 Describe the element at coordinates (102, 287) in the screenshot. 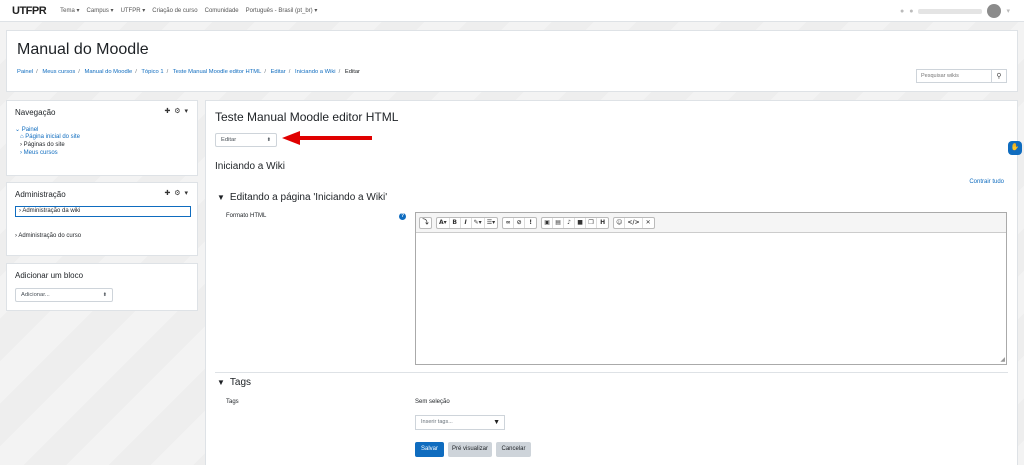

I see `add-block-block: Adicionar um bloco Adicionar... ⬍` at that location.